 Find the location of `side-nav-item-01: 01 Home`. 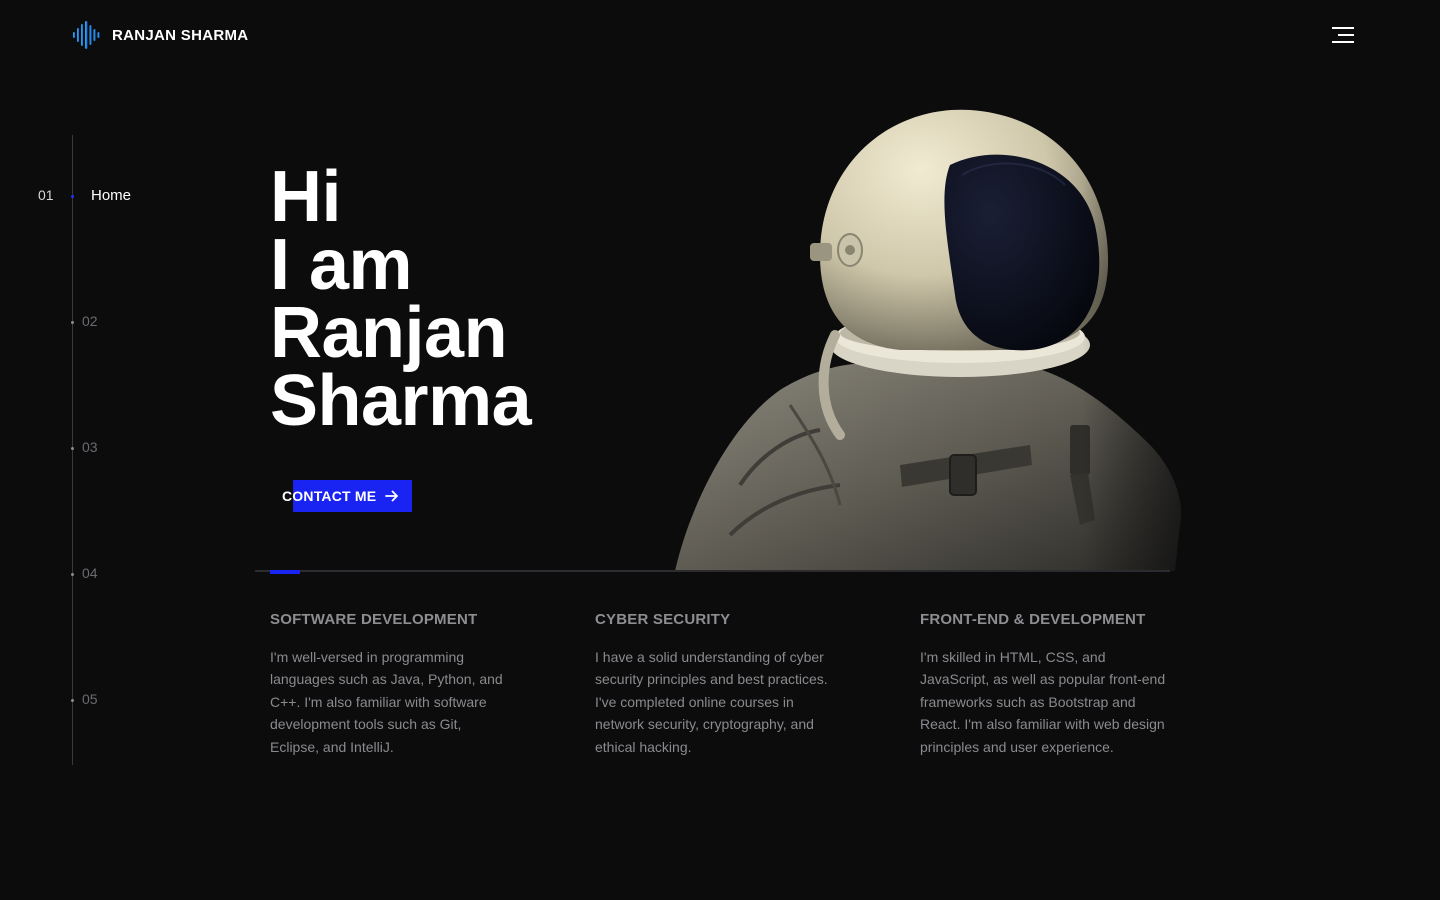

side-nav-item-01: 01 Home is located at coordinates (93, 196).